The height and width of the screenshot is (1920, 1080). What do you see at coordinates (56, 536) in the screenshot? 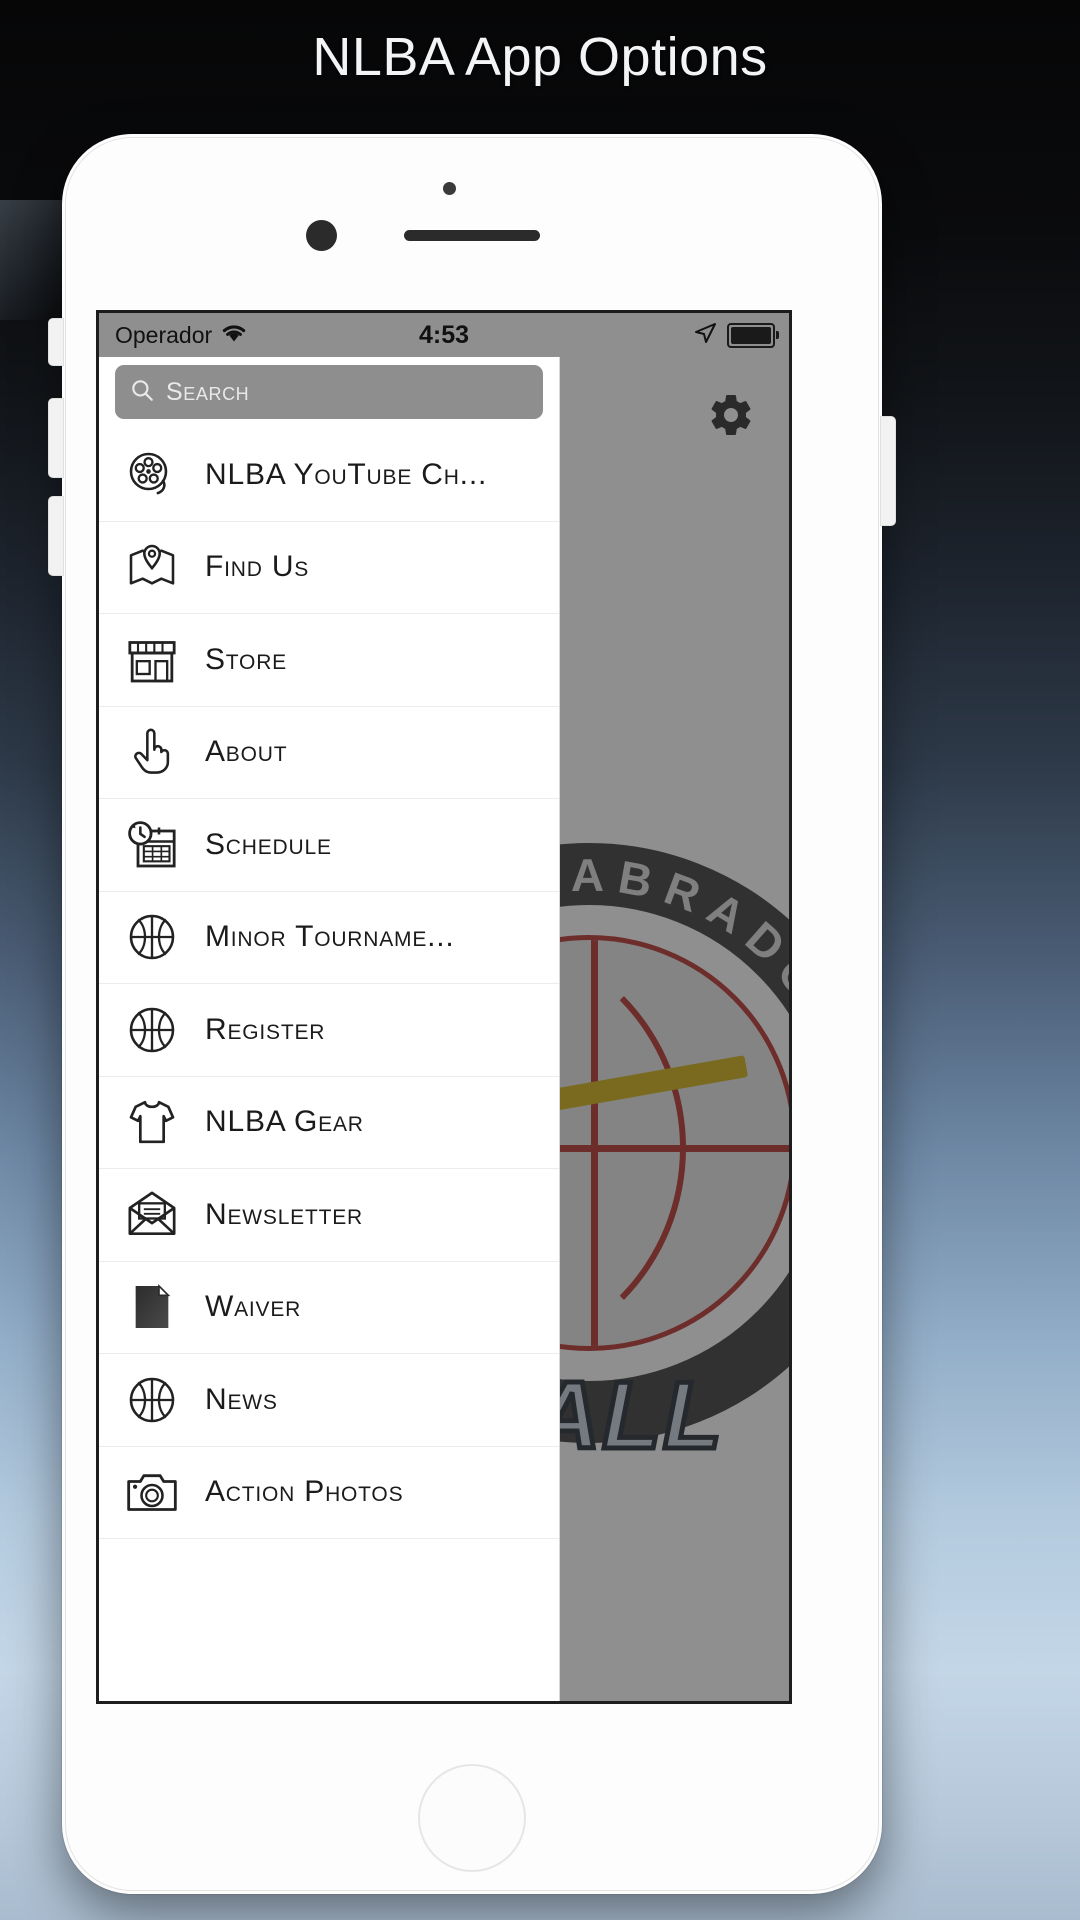
I see `volume-down-button` at bounding box center [56, 536].